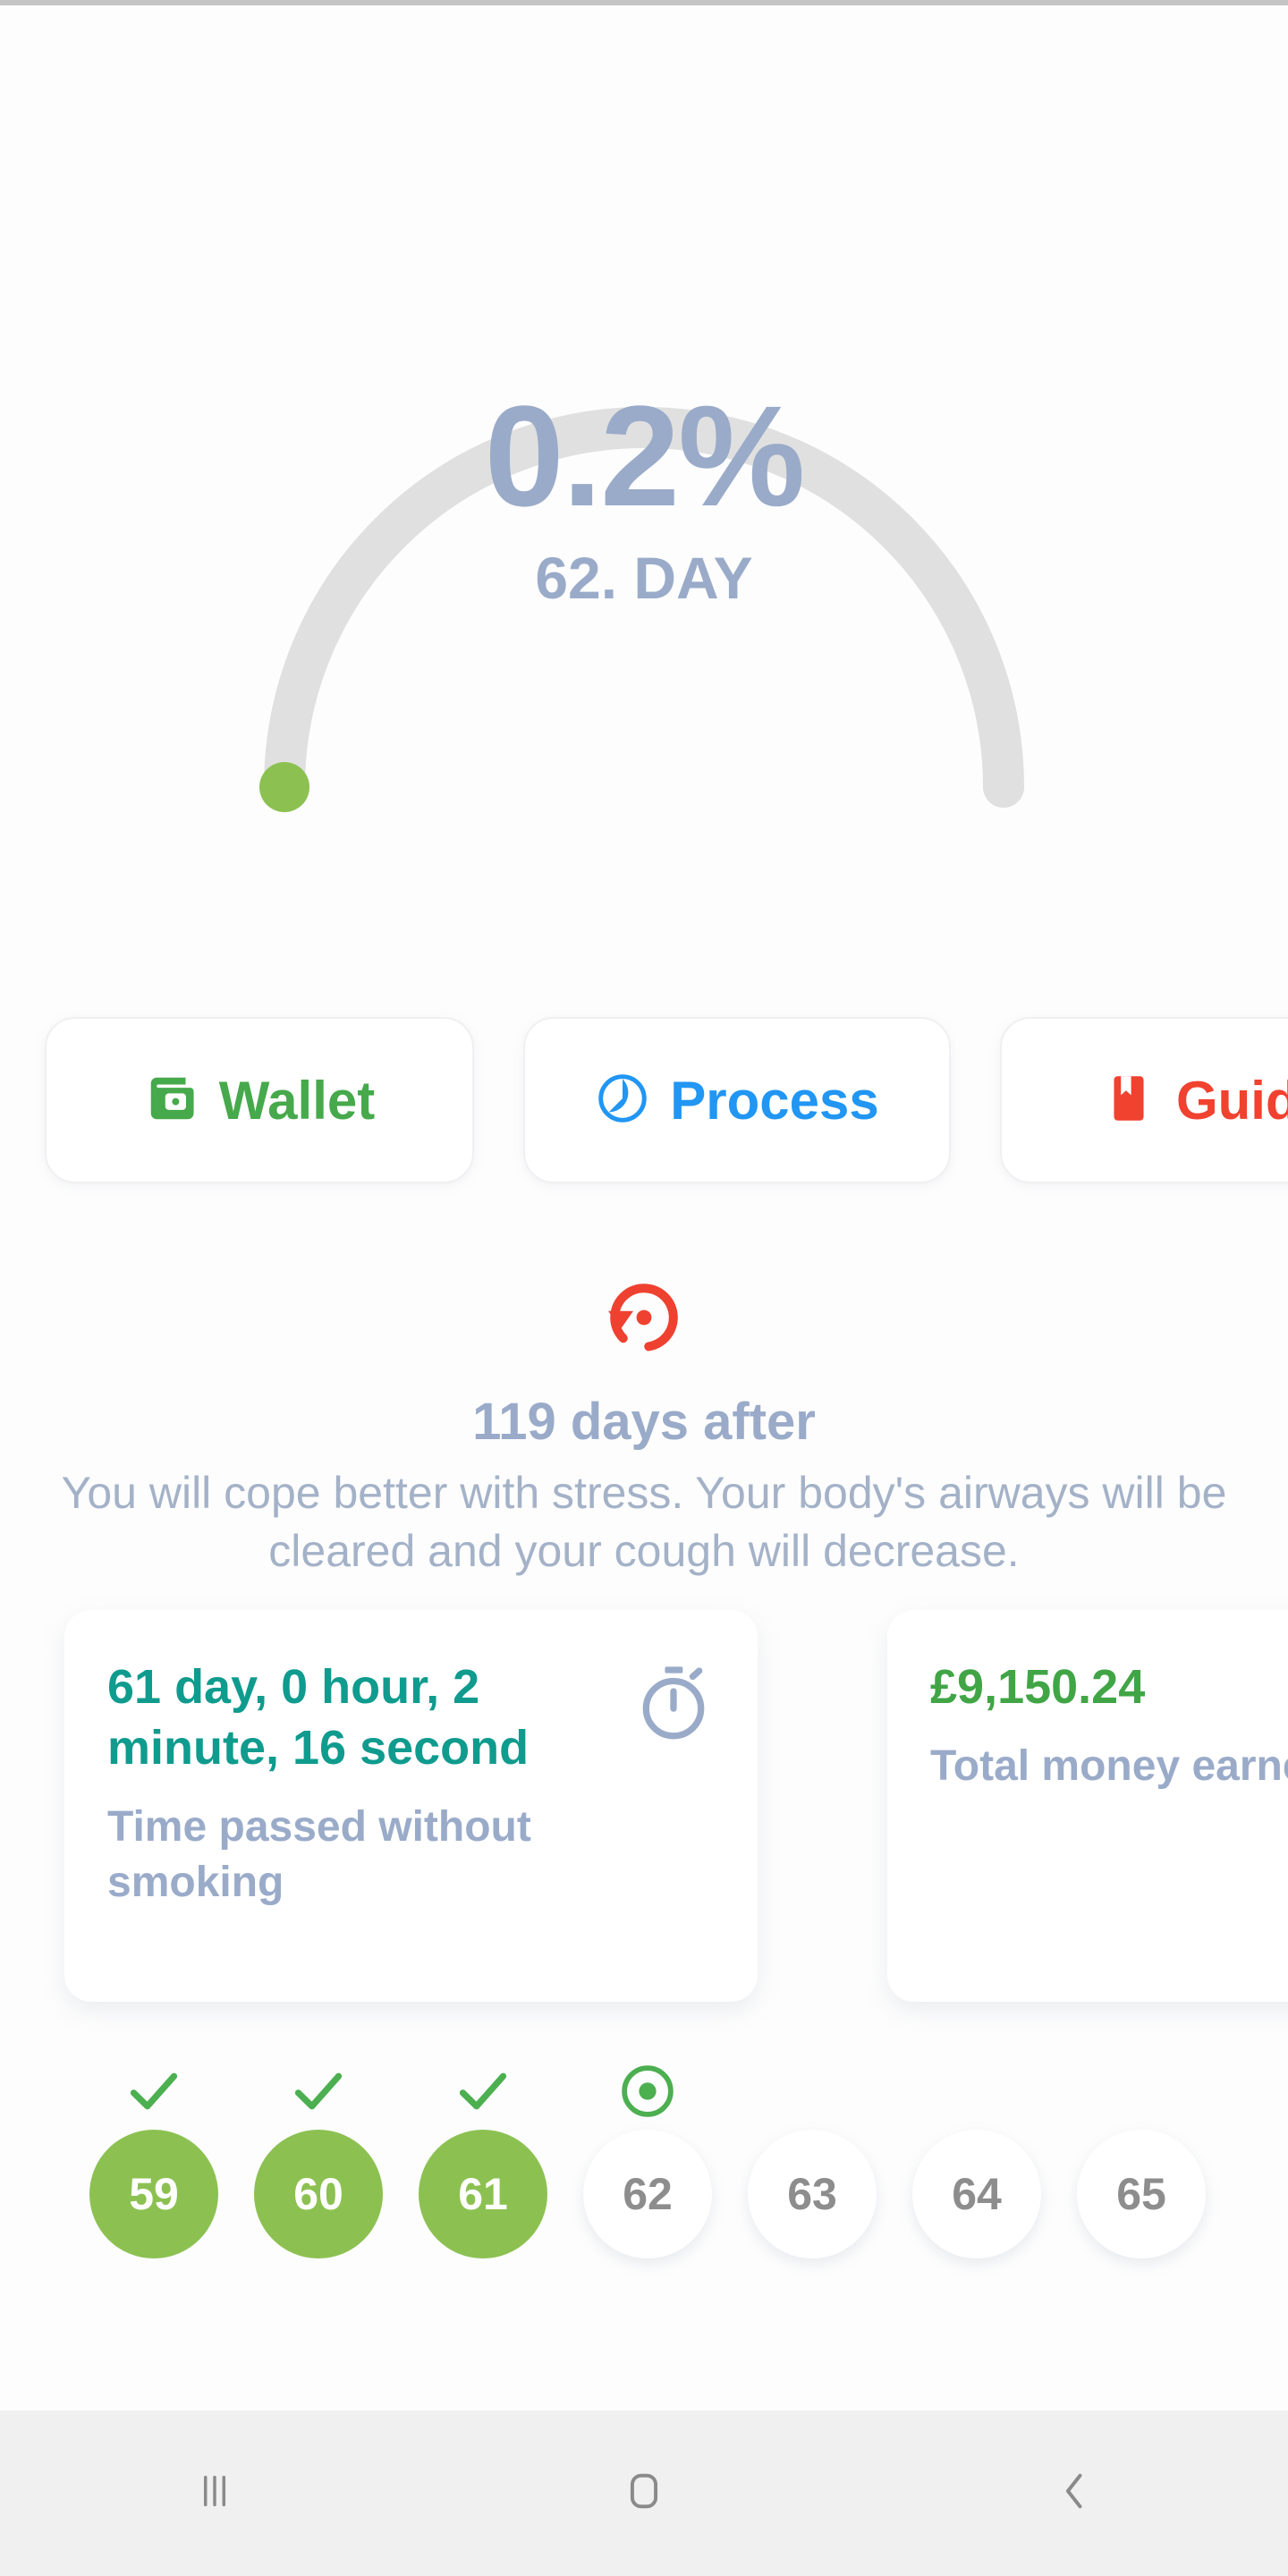 The image size is (1288, 2576). Describe the element at coordinates (644, 1422) in the screenshot. I see `milestone-title: 119 days after` at that location.